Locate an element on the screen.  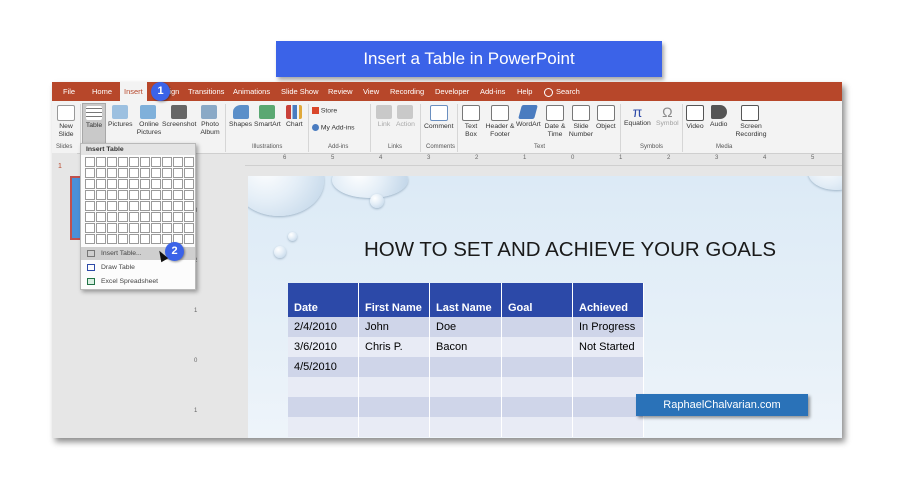
pictures-button: Pictures is located at coordinates (120, 117).